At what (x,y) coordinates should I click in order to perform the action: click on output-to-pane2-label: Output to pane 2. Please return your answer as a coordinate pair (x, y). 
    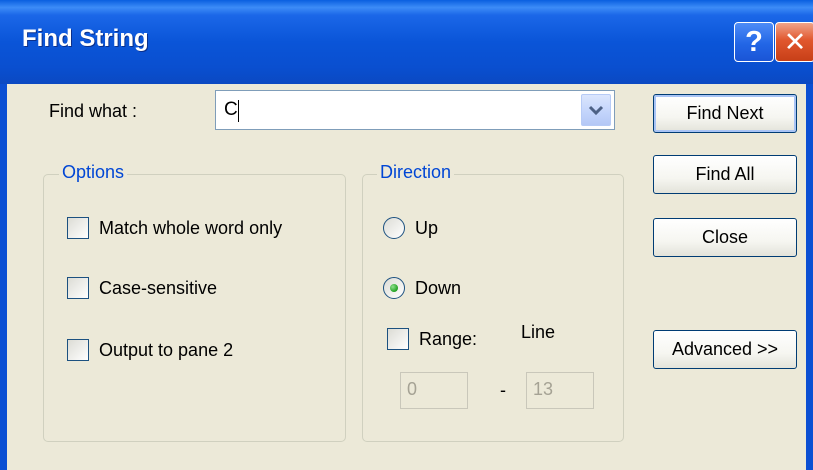
    Looking at the image, I should click on (166, 350).